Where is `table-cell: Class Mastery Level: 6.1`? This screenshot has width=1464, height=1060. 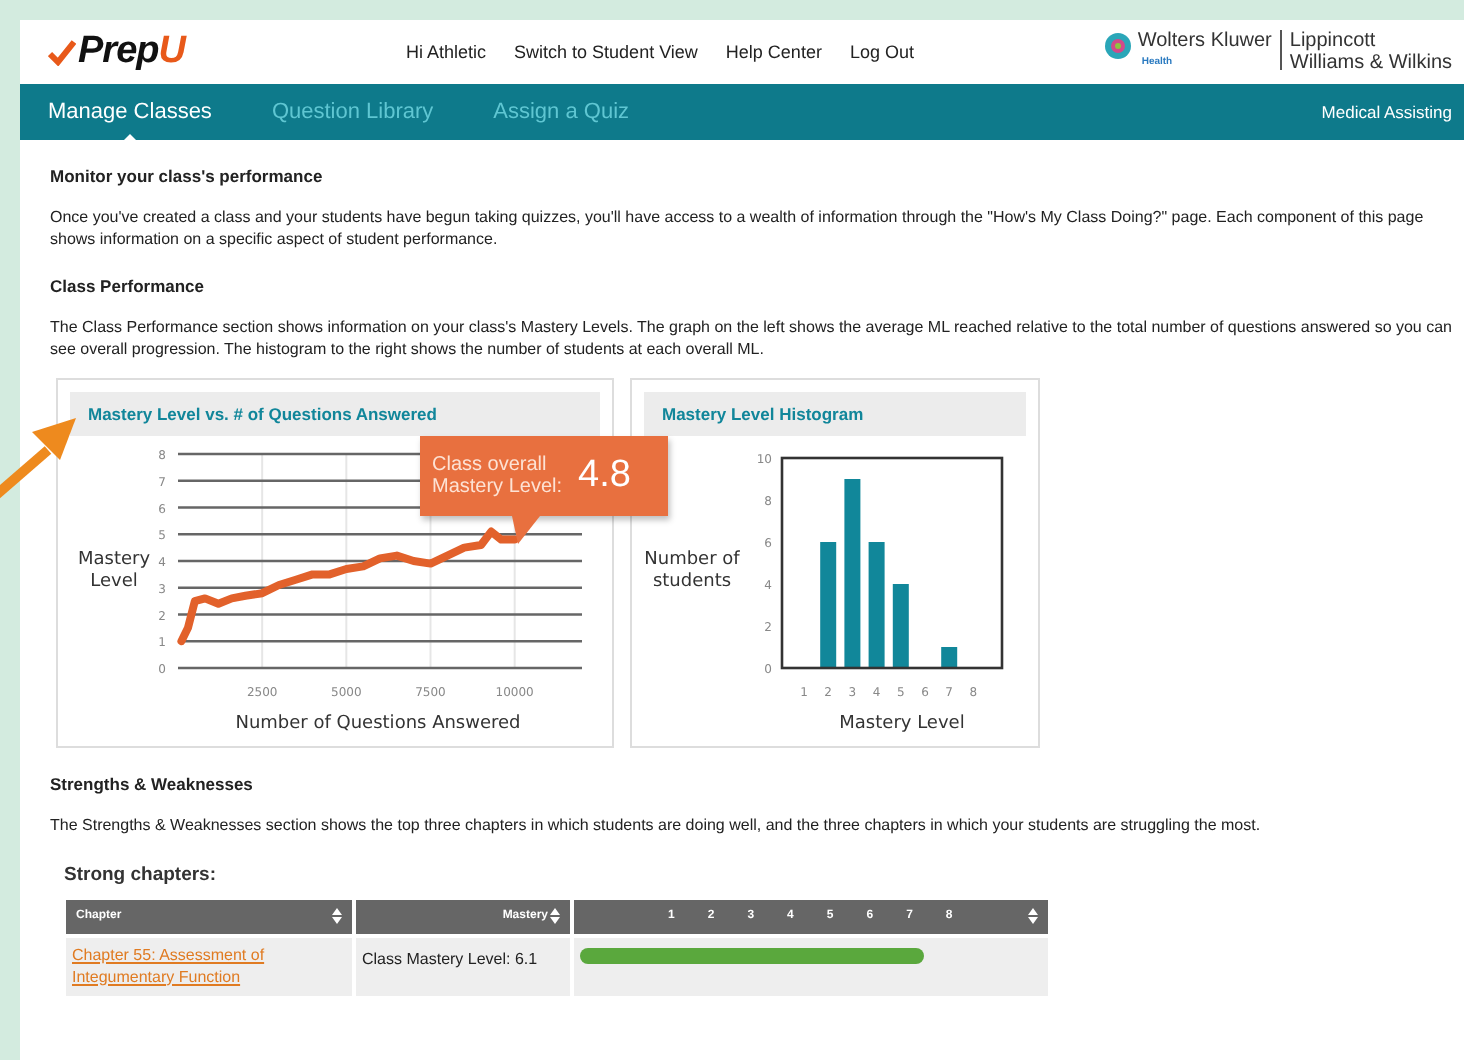 table-cell: Class Mastery Level: 6.1 is located at coordinates (463, 966).